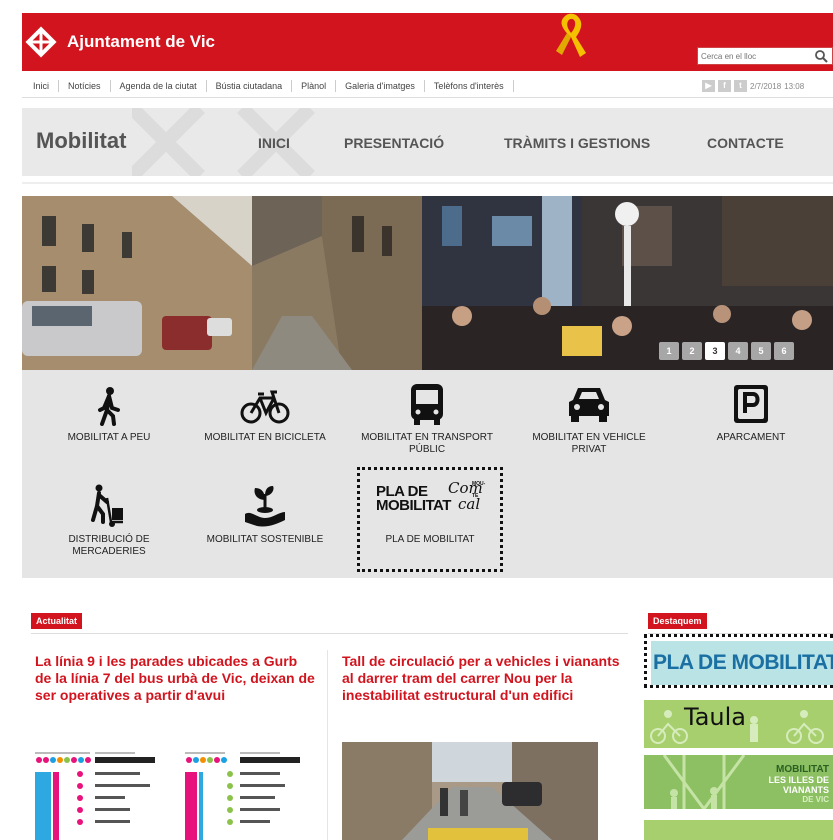  Describe the element at coordinates (427, 404) in the screenshot. I see `bus-icon` at that location.